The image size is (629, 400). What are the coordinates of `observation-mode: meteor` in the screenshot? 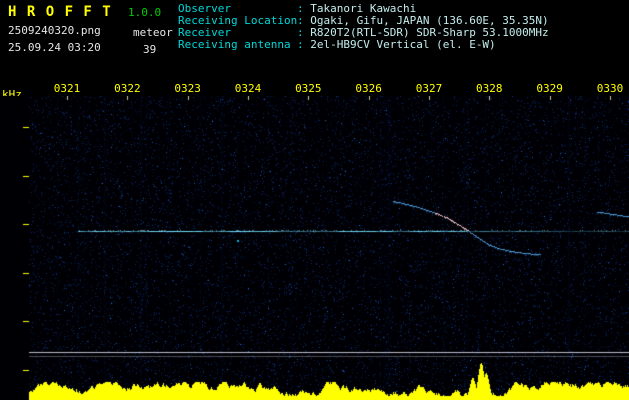 It's located at (153, 32).